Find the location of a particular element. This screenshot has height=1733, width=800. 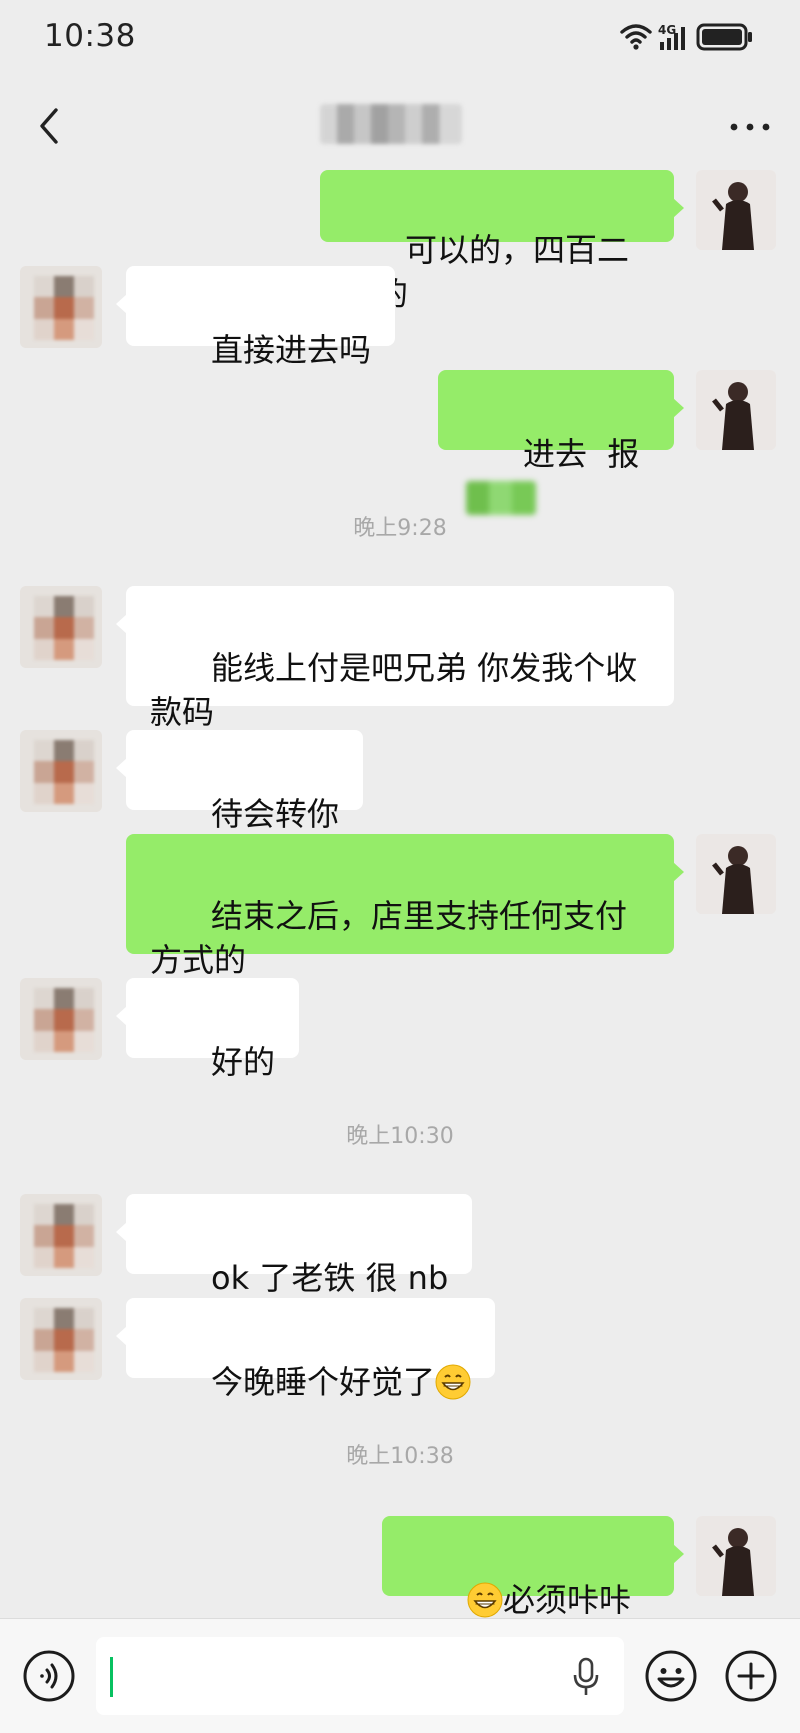

message-input-bar is located at coordinates (400, 1675).